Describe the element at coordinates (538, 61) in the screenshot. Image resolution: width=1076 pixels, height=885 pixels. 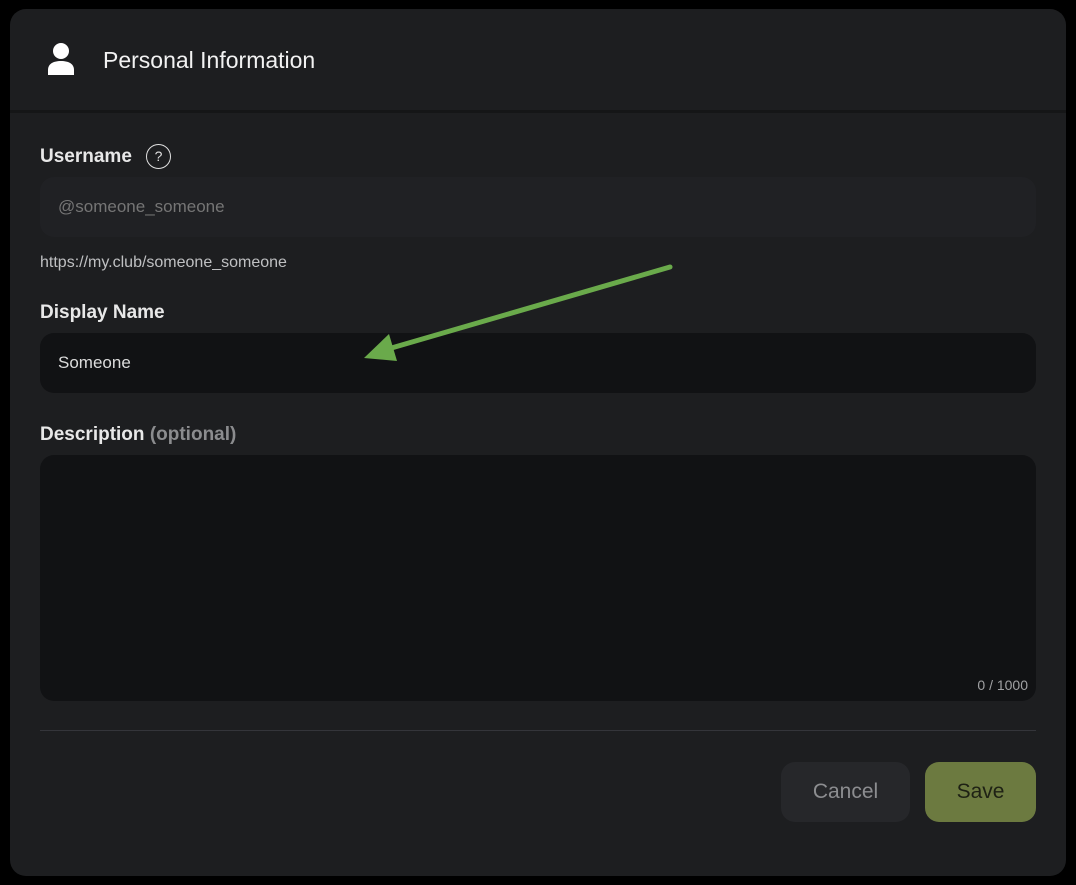
I see `panel-header: Personal Information` at that location.